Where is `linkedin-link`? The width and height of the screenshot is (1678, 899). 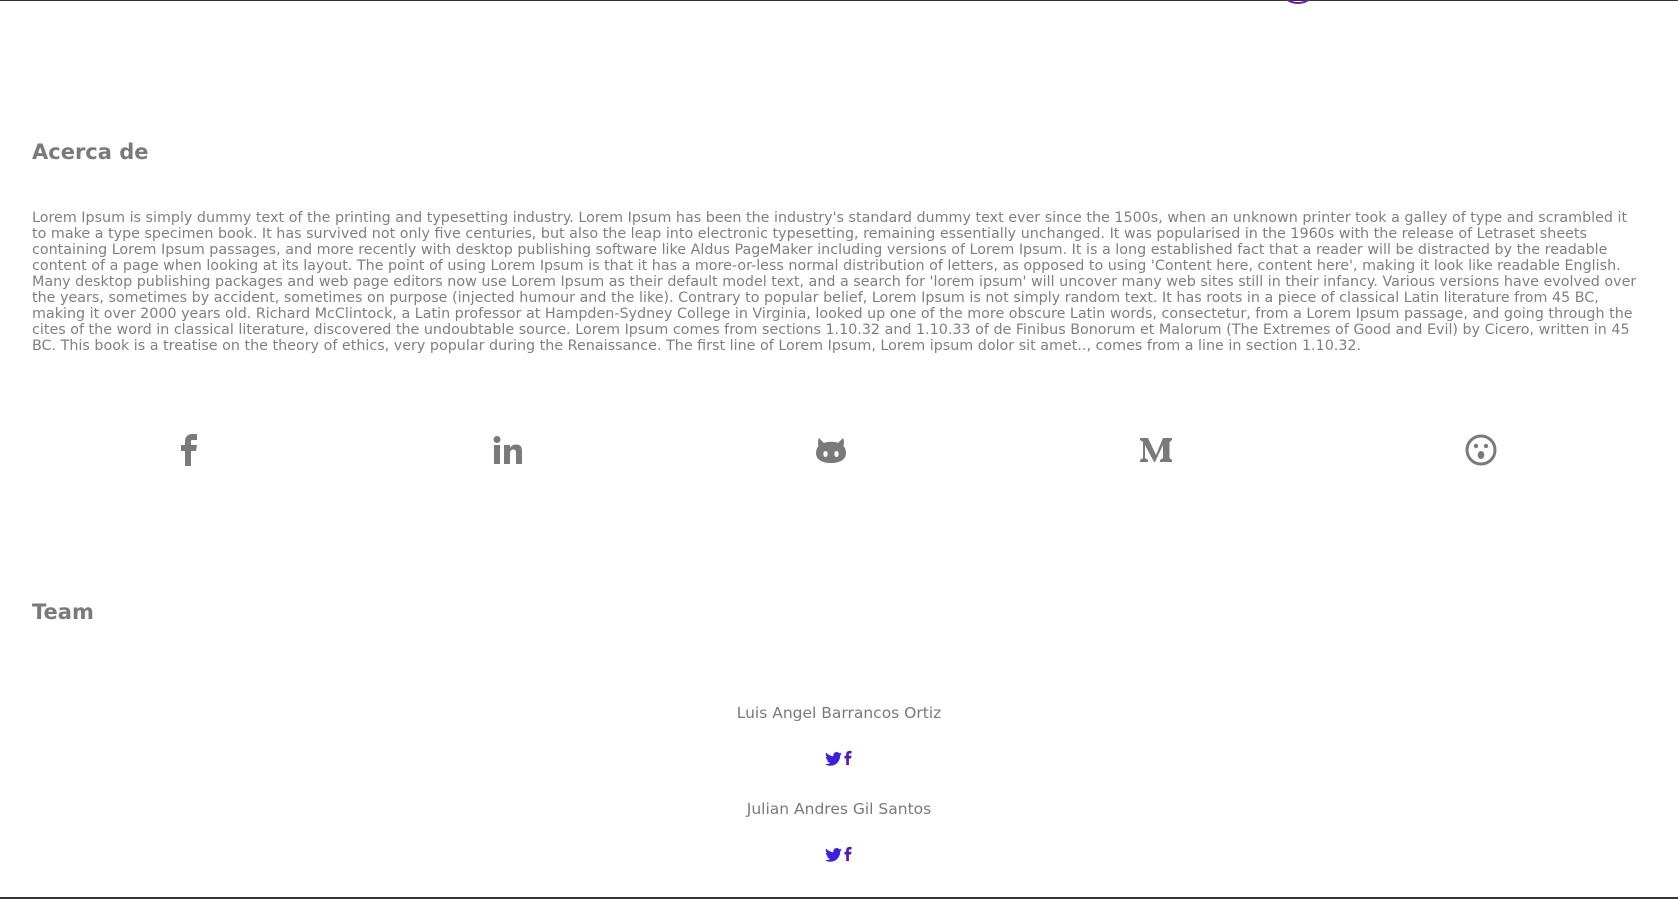 linkedin-link is located at coordinates (508, 450).